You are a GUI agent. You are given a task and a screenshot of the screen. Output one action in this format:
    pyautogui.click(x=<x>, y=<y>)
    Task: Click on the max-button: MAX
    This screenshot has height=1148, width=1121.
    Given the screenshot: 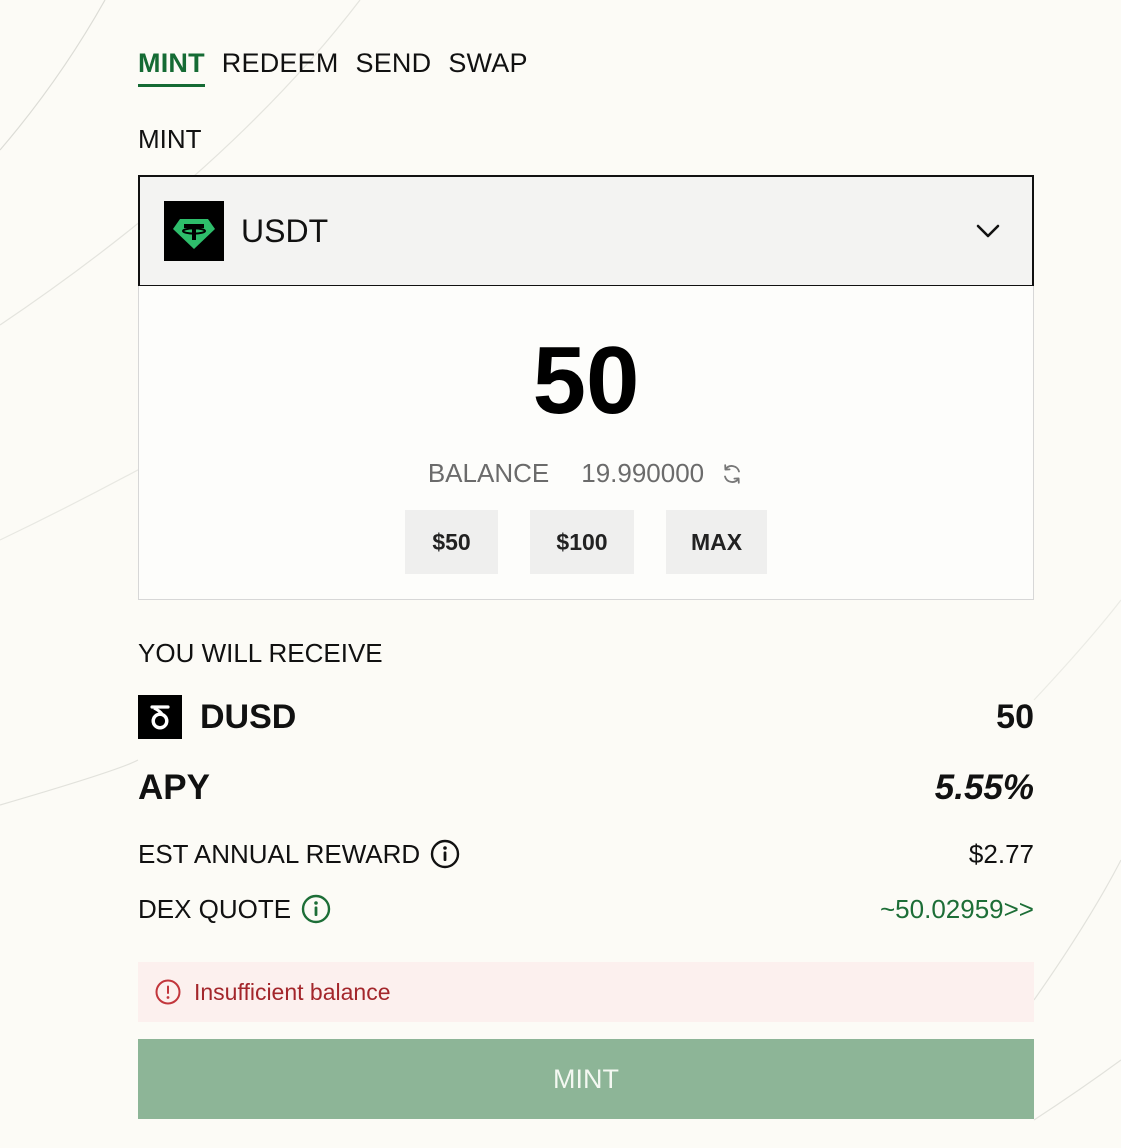 What is the action you would take?
    pyautogui.click(x=716, y=542)
    